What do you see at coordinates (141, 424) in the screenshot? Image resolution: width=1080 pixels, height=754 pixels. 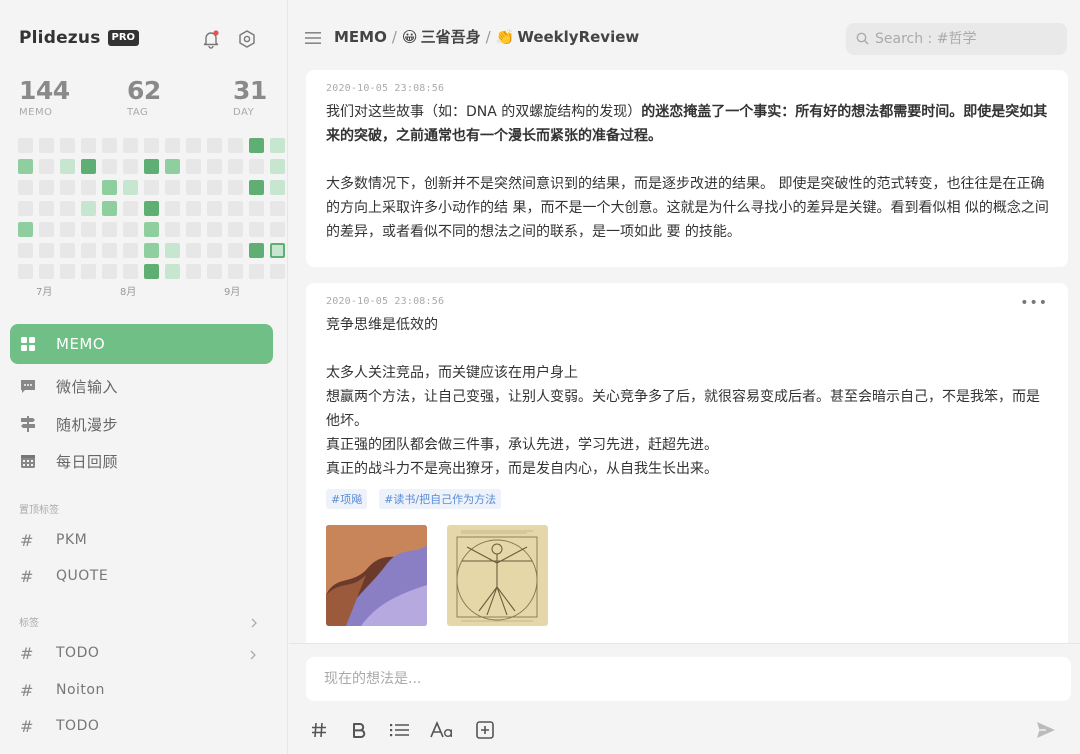 I see `nav-item-random-walk: 随机漫步` at bounding box center [141, 424].